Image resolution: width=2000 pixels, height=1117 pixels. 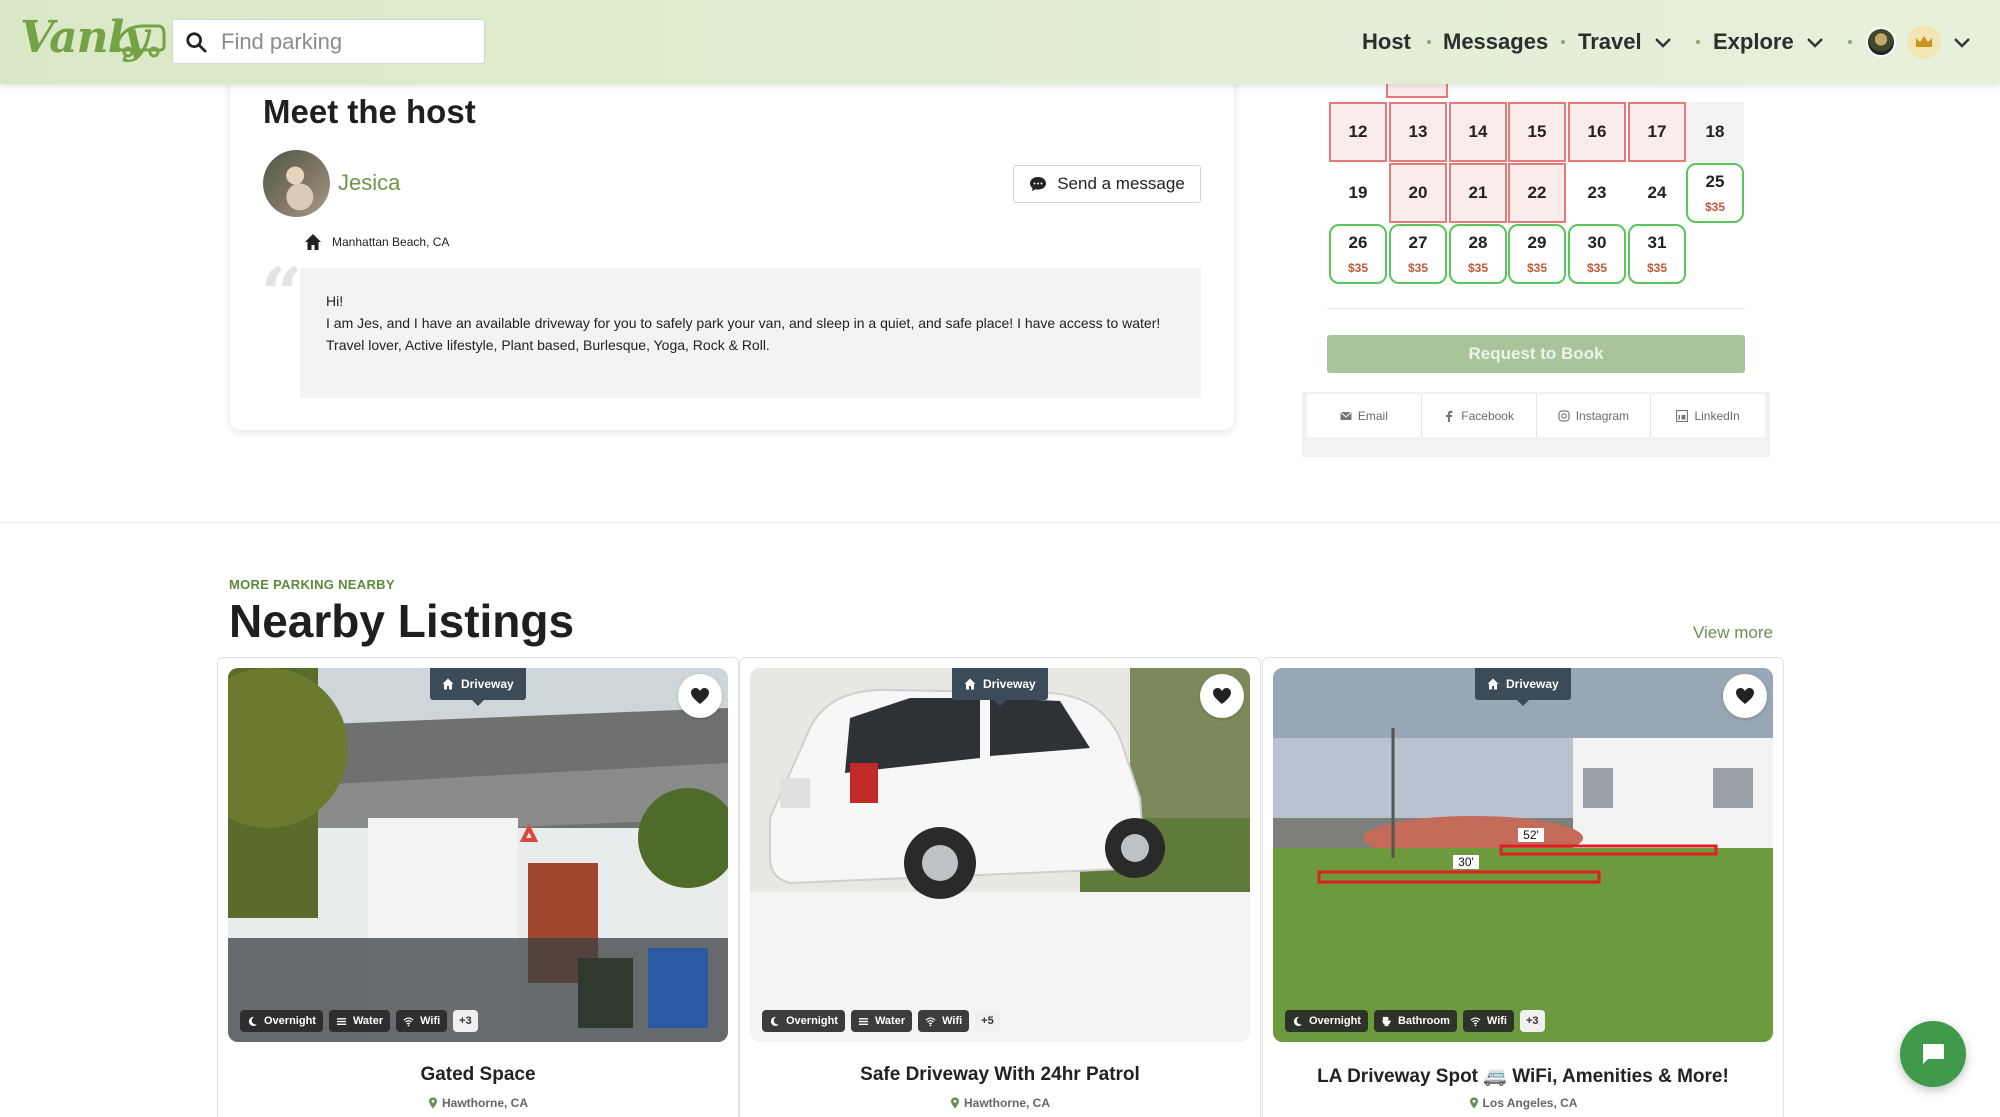 I want to click on chat-support-button, so click(x=1933, y=1054).